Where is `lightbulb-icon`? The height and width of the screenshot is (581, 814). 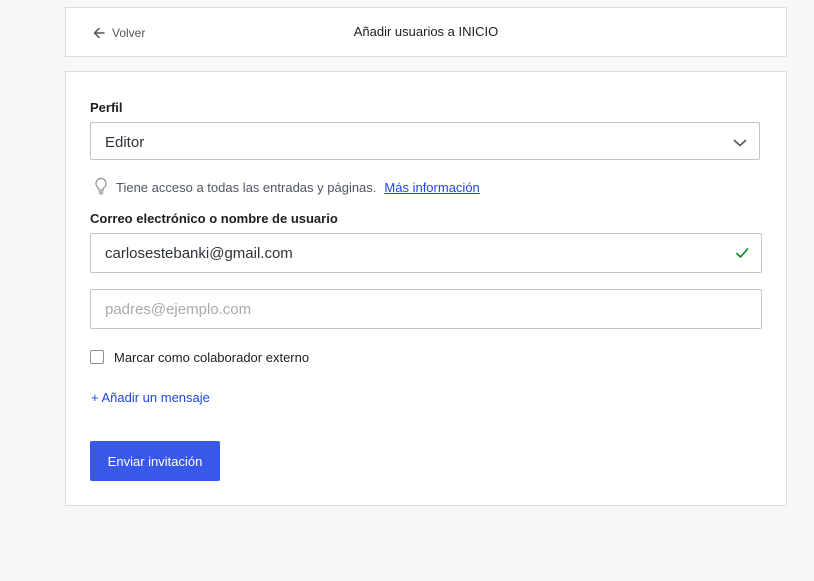
lightbulb-icon is located at coordinates (101, 187).